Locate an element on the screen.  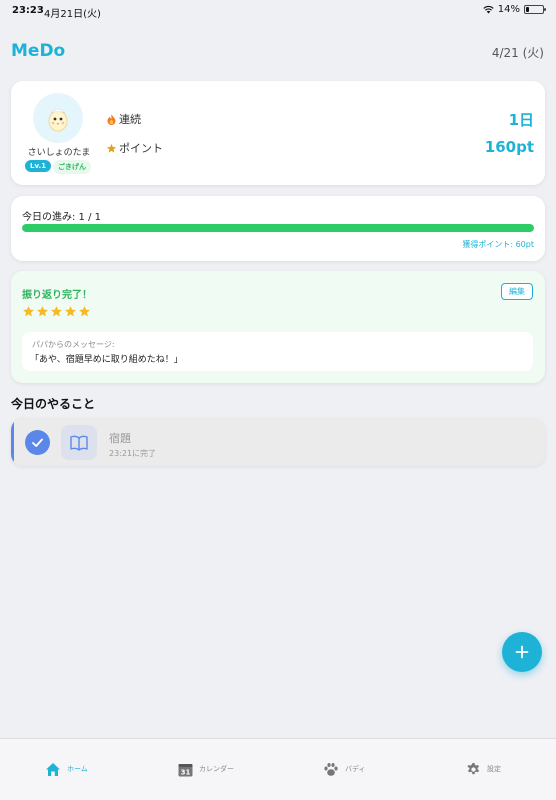
progress-label: 今日の進み: 1 / 1 is located at coordinates (61, 217).